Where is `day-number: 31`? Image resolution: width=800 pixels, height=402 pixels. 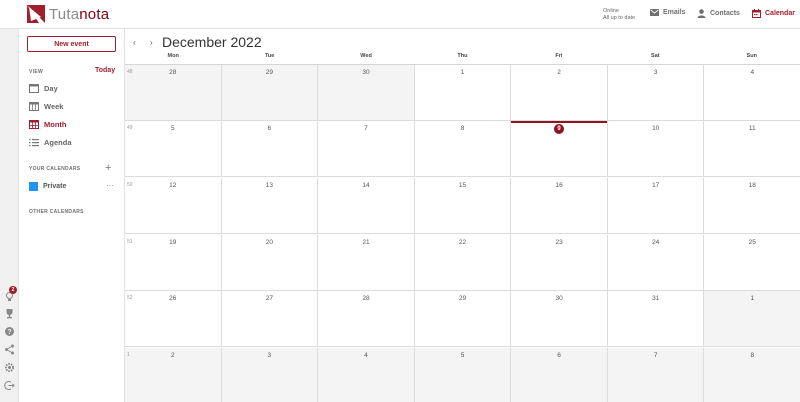 day-number: 31 is located at coordinates (656, 298).